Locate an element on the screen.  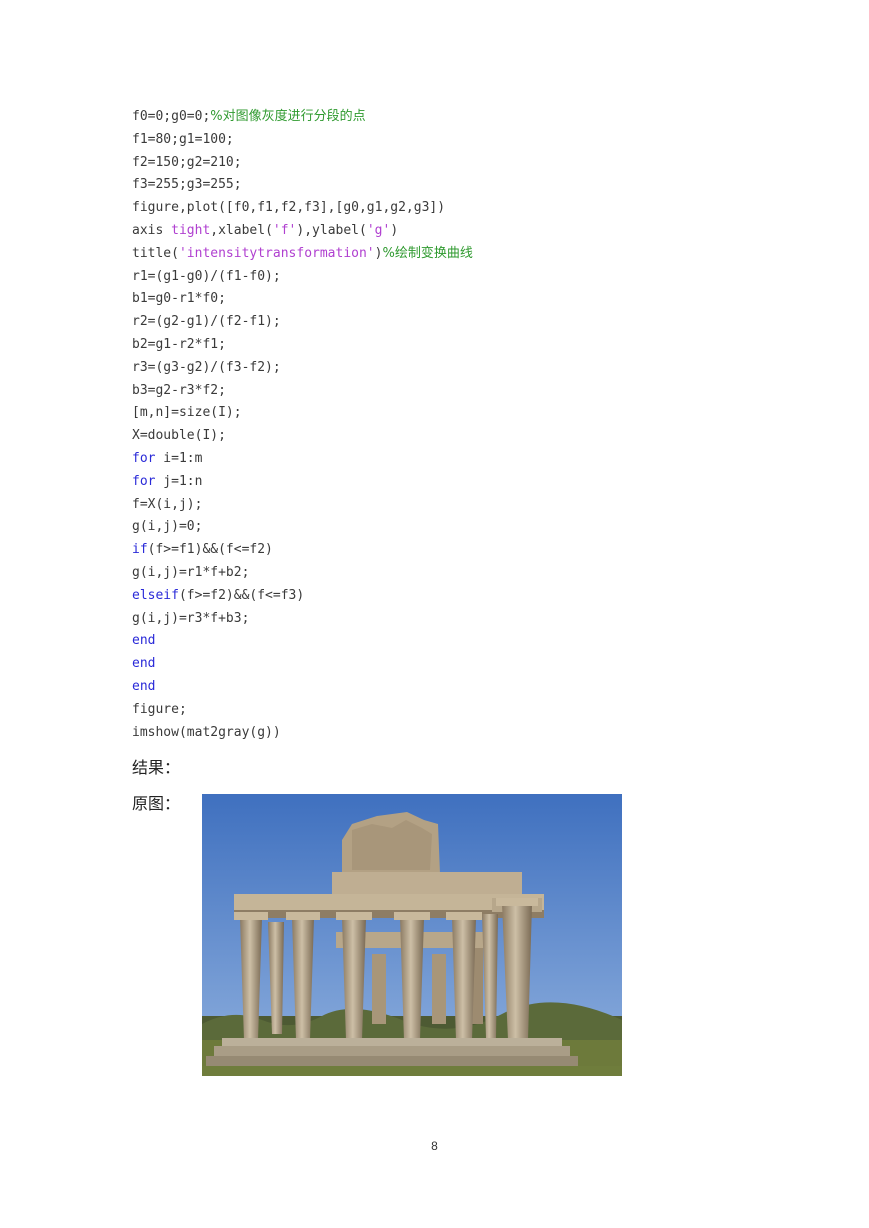
original-temple-image is located at coordinates (412, 935).